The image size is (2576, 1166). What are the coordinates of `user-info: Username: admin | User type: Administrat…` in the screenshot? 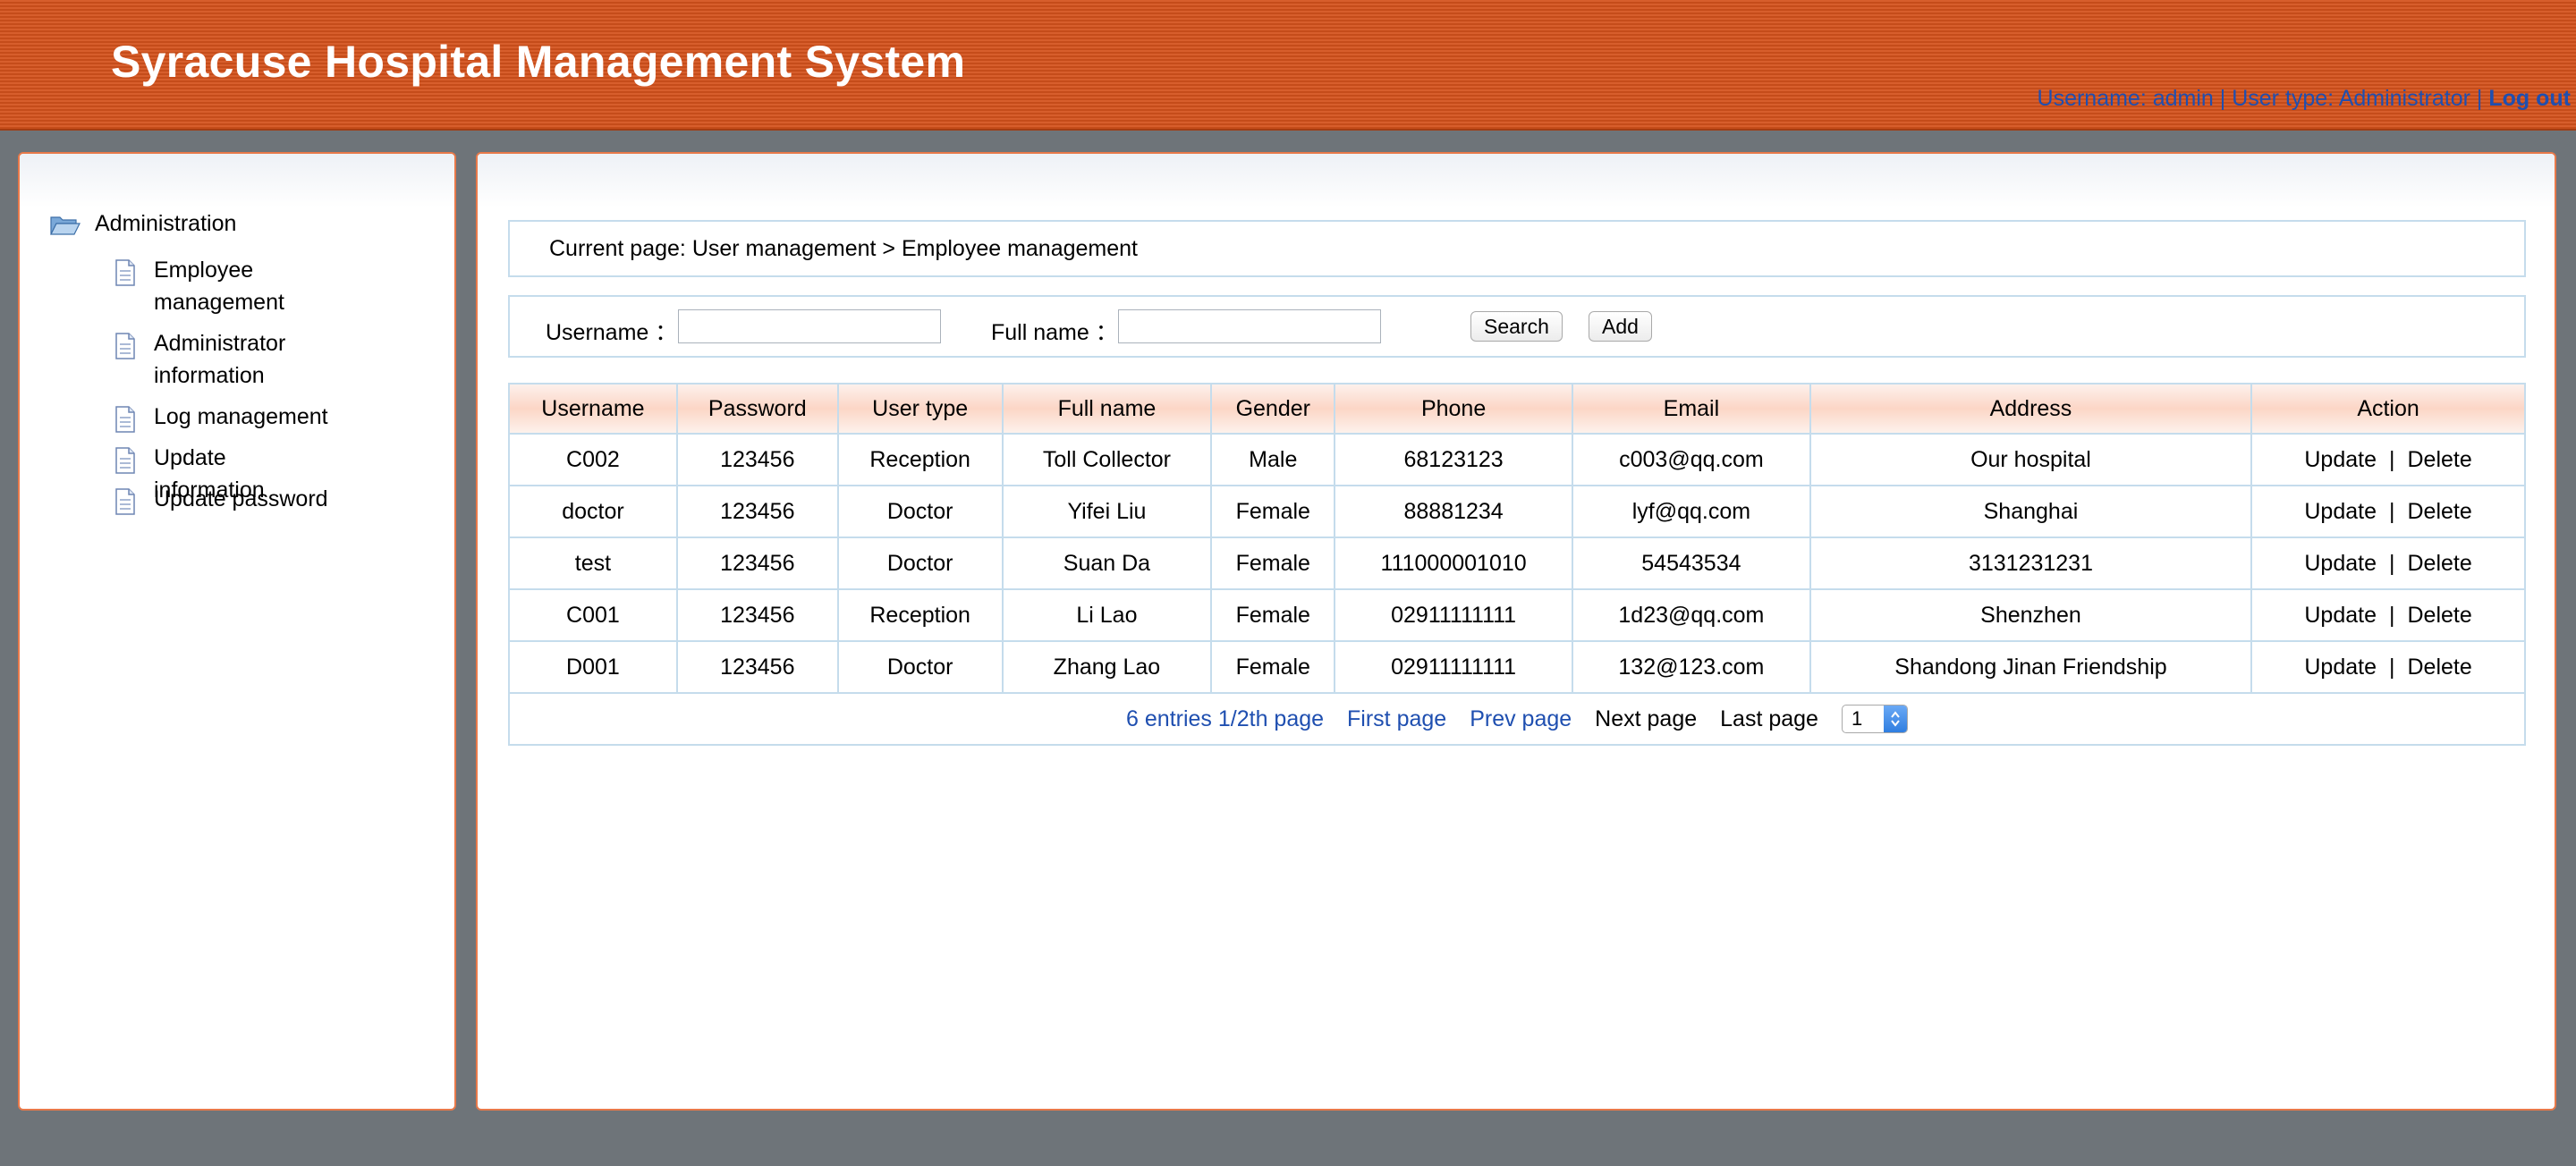 It's located at (2304, 99).